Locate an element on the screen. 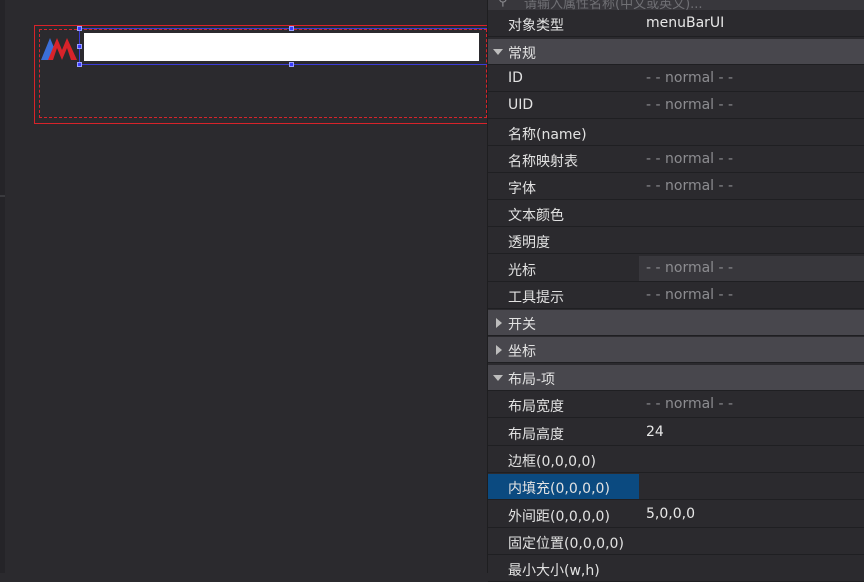  prop-row-uid: UID - - normal - - is located at coordinates (676, 106).